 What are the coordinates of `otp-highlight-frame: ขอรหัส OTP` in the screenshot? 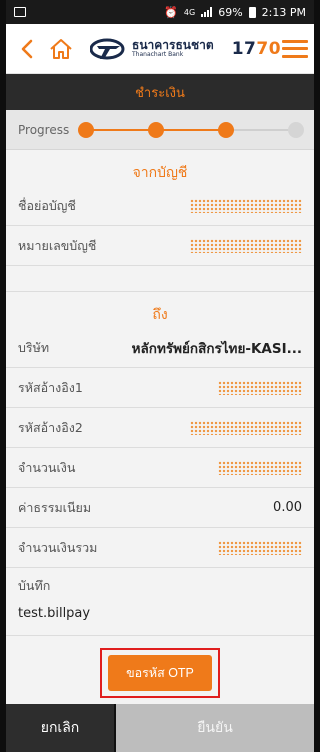 It's located at (160, 673).